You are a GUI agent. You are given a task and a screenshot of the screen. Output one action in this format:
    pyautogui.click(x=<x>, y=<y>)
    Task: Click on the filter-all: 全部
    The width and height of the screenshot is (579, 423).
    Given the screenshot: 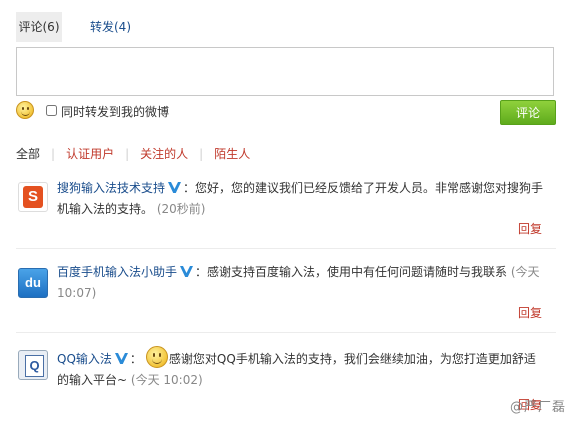 What is the action you would take?
    pyautogui.click(x=28, y=153)
    